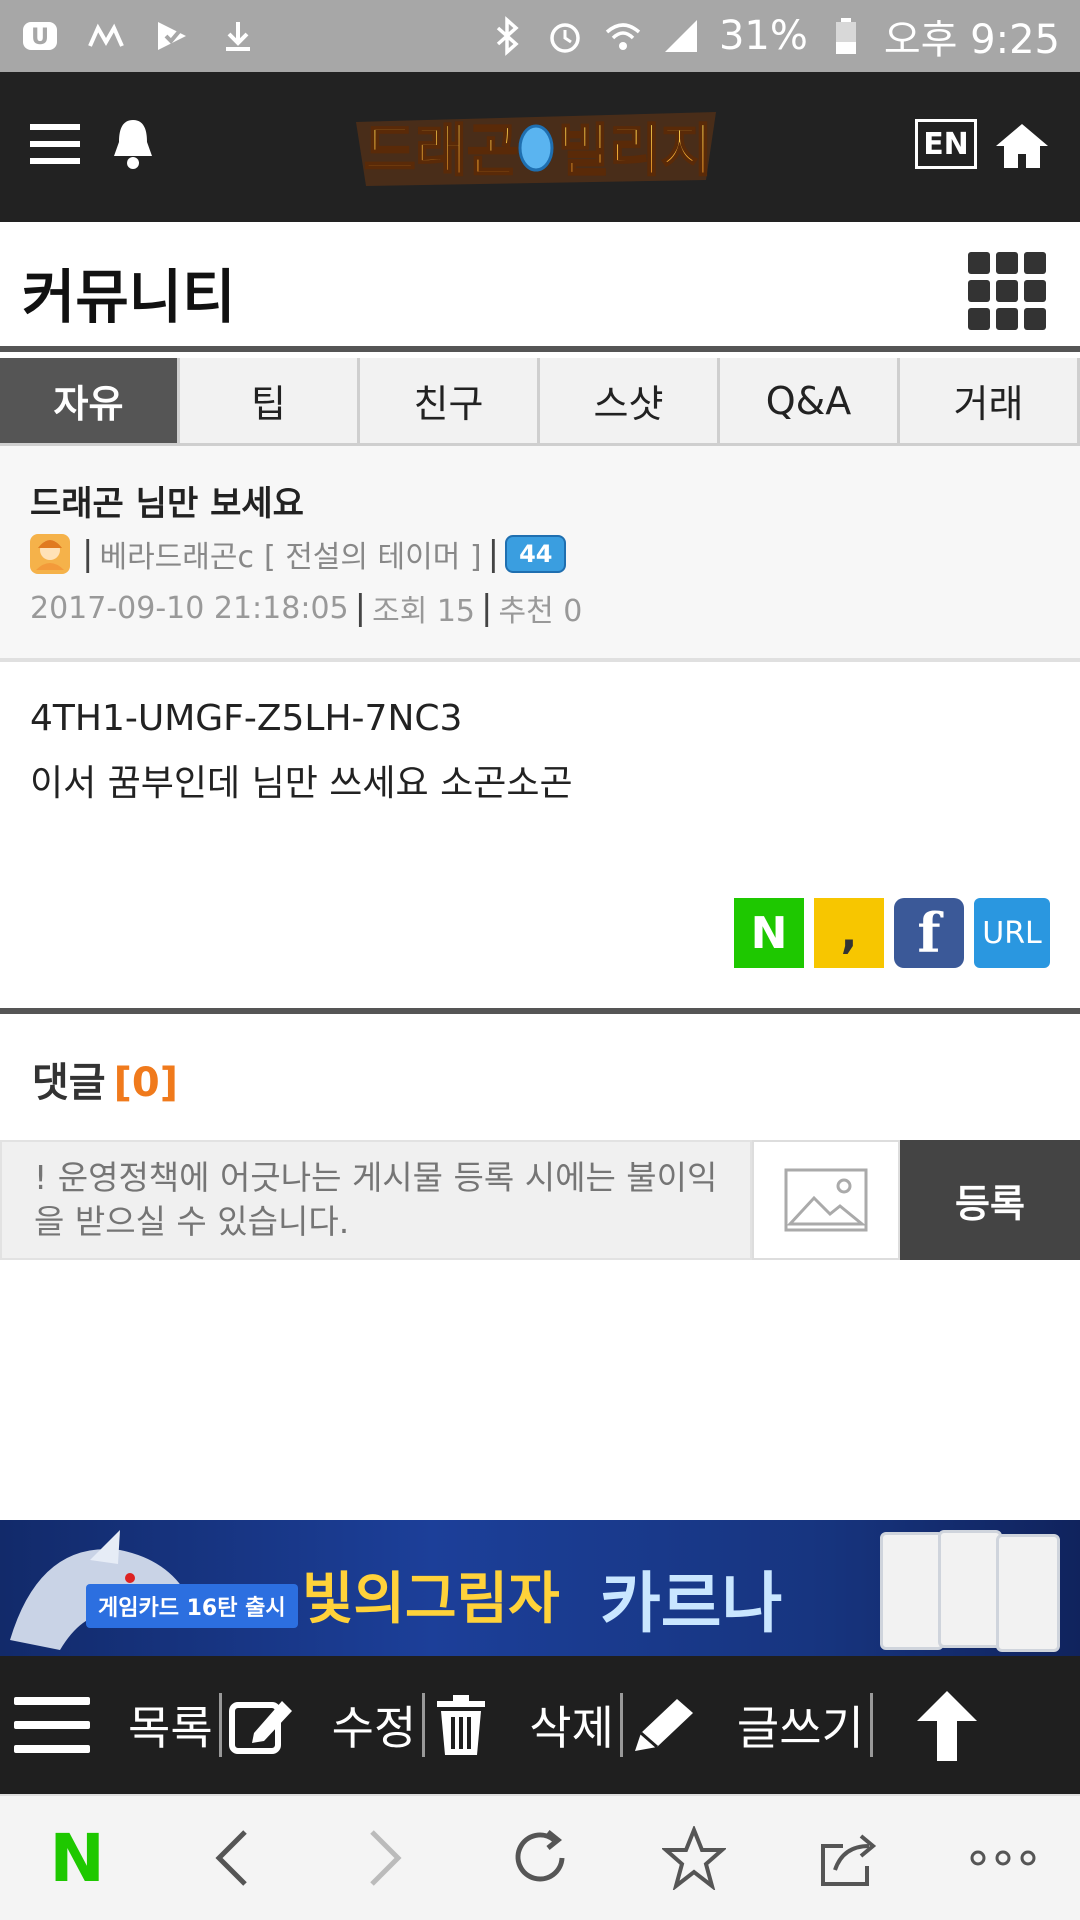  I want to click on board-tabs: 자유 팁 친구 스샷 Q&A 거래, so click(540, 402).